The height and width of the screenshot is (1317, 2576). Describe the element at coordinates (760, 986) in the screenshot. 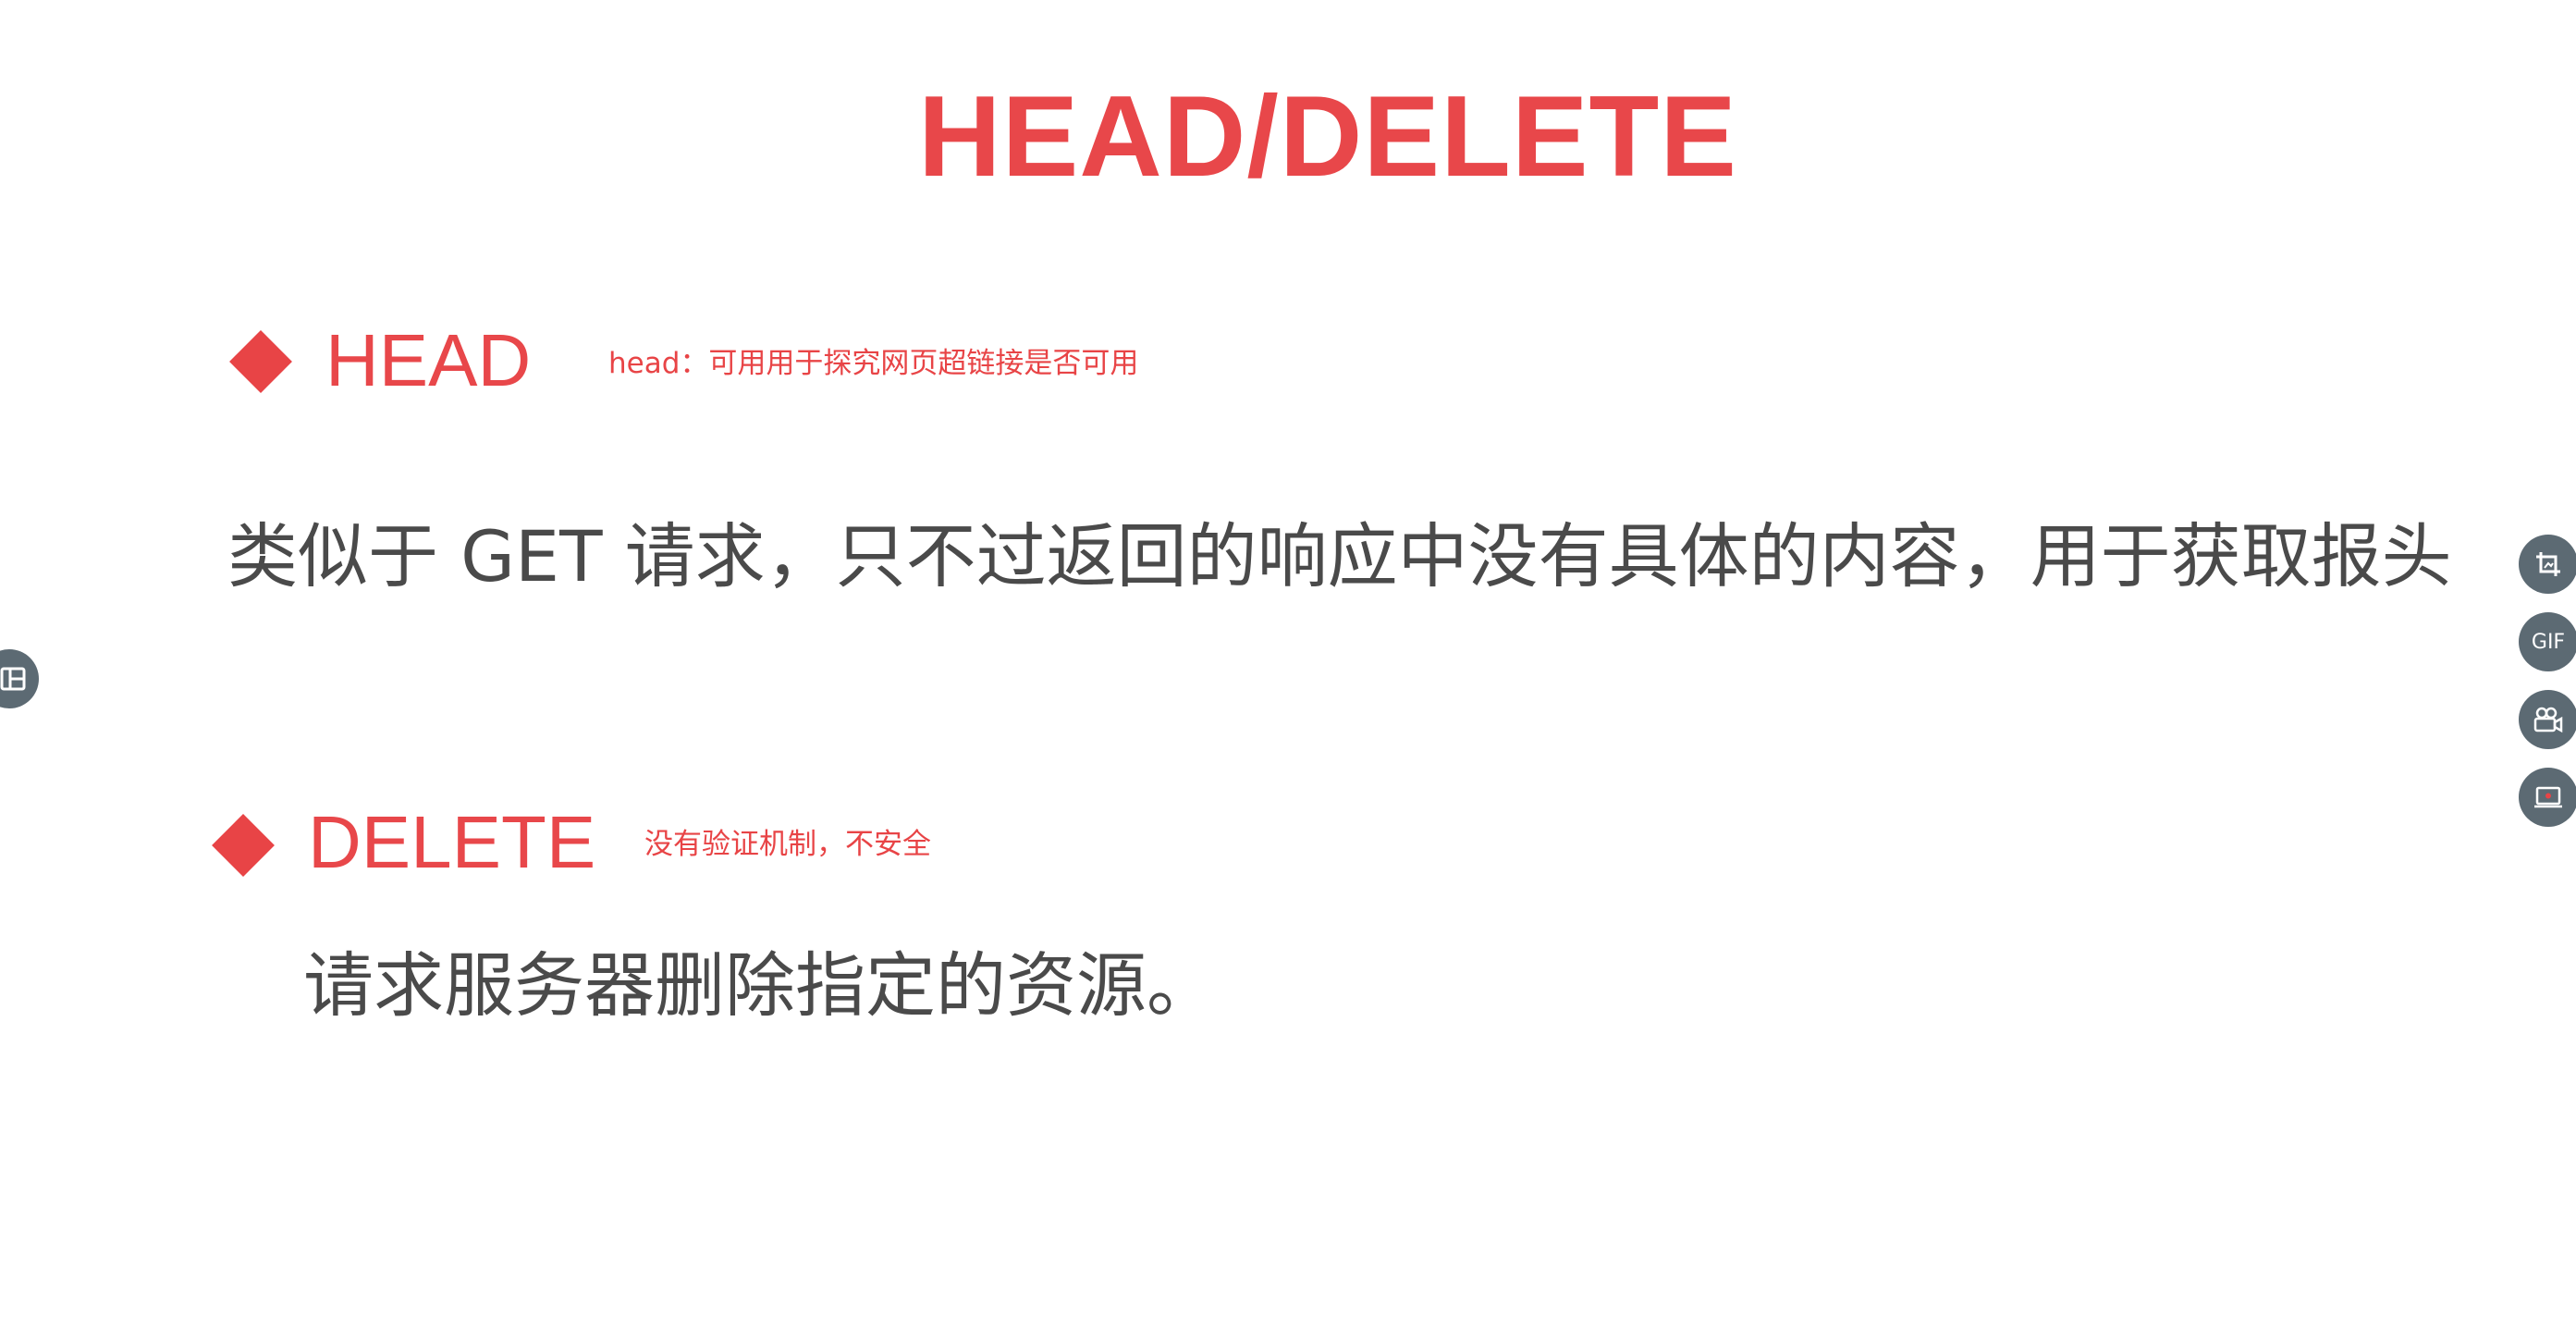

I see `section-body-delete: 请求服务器删除指定的资源。` at that location.